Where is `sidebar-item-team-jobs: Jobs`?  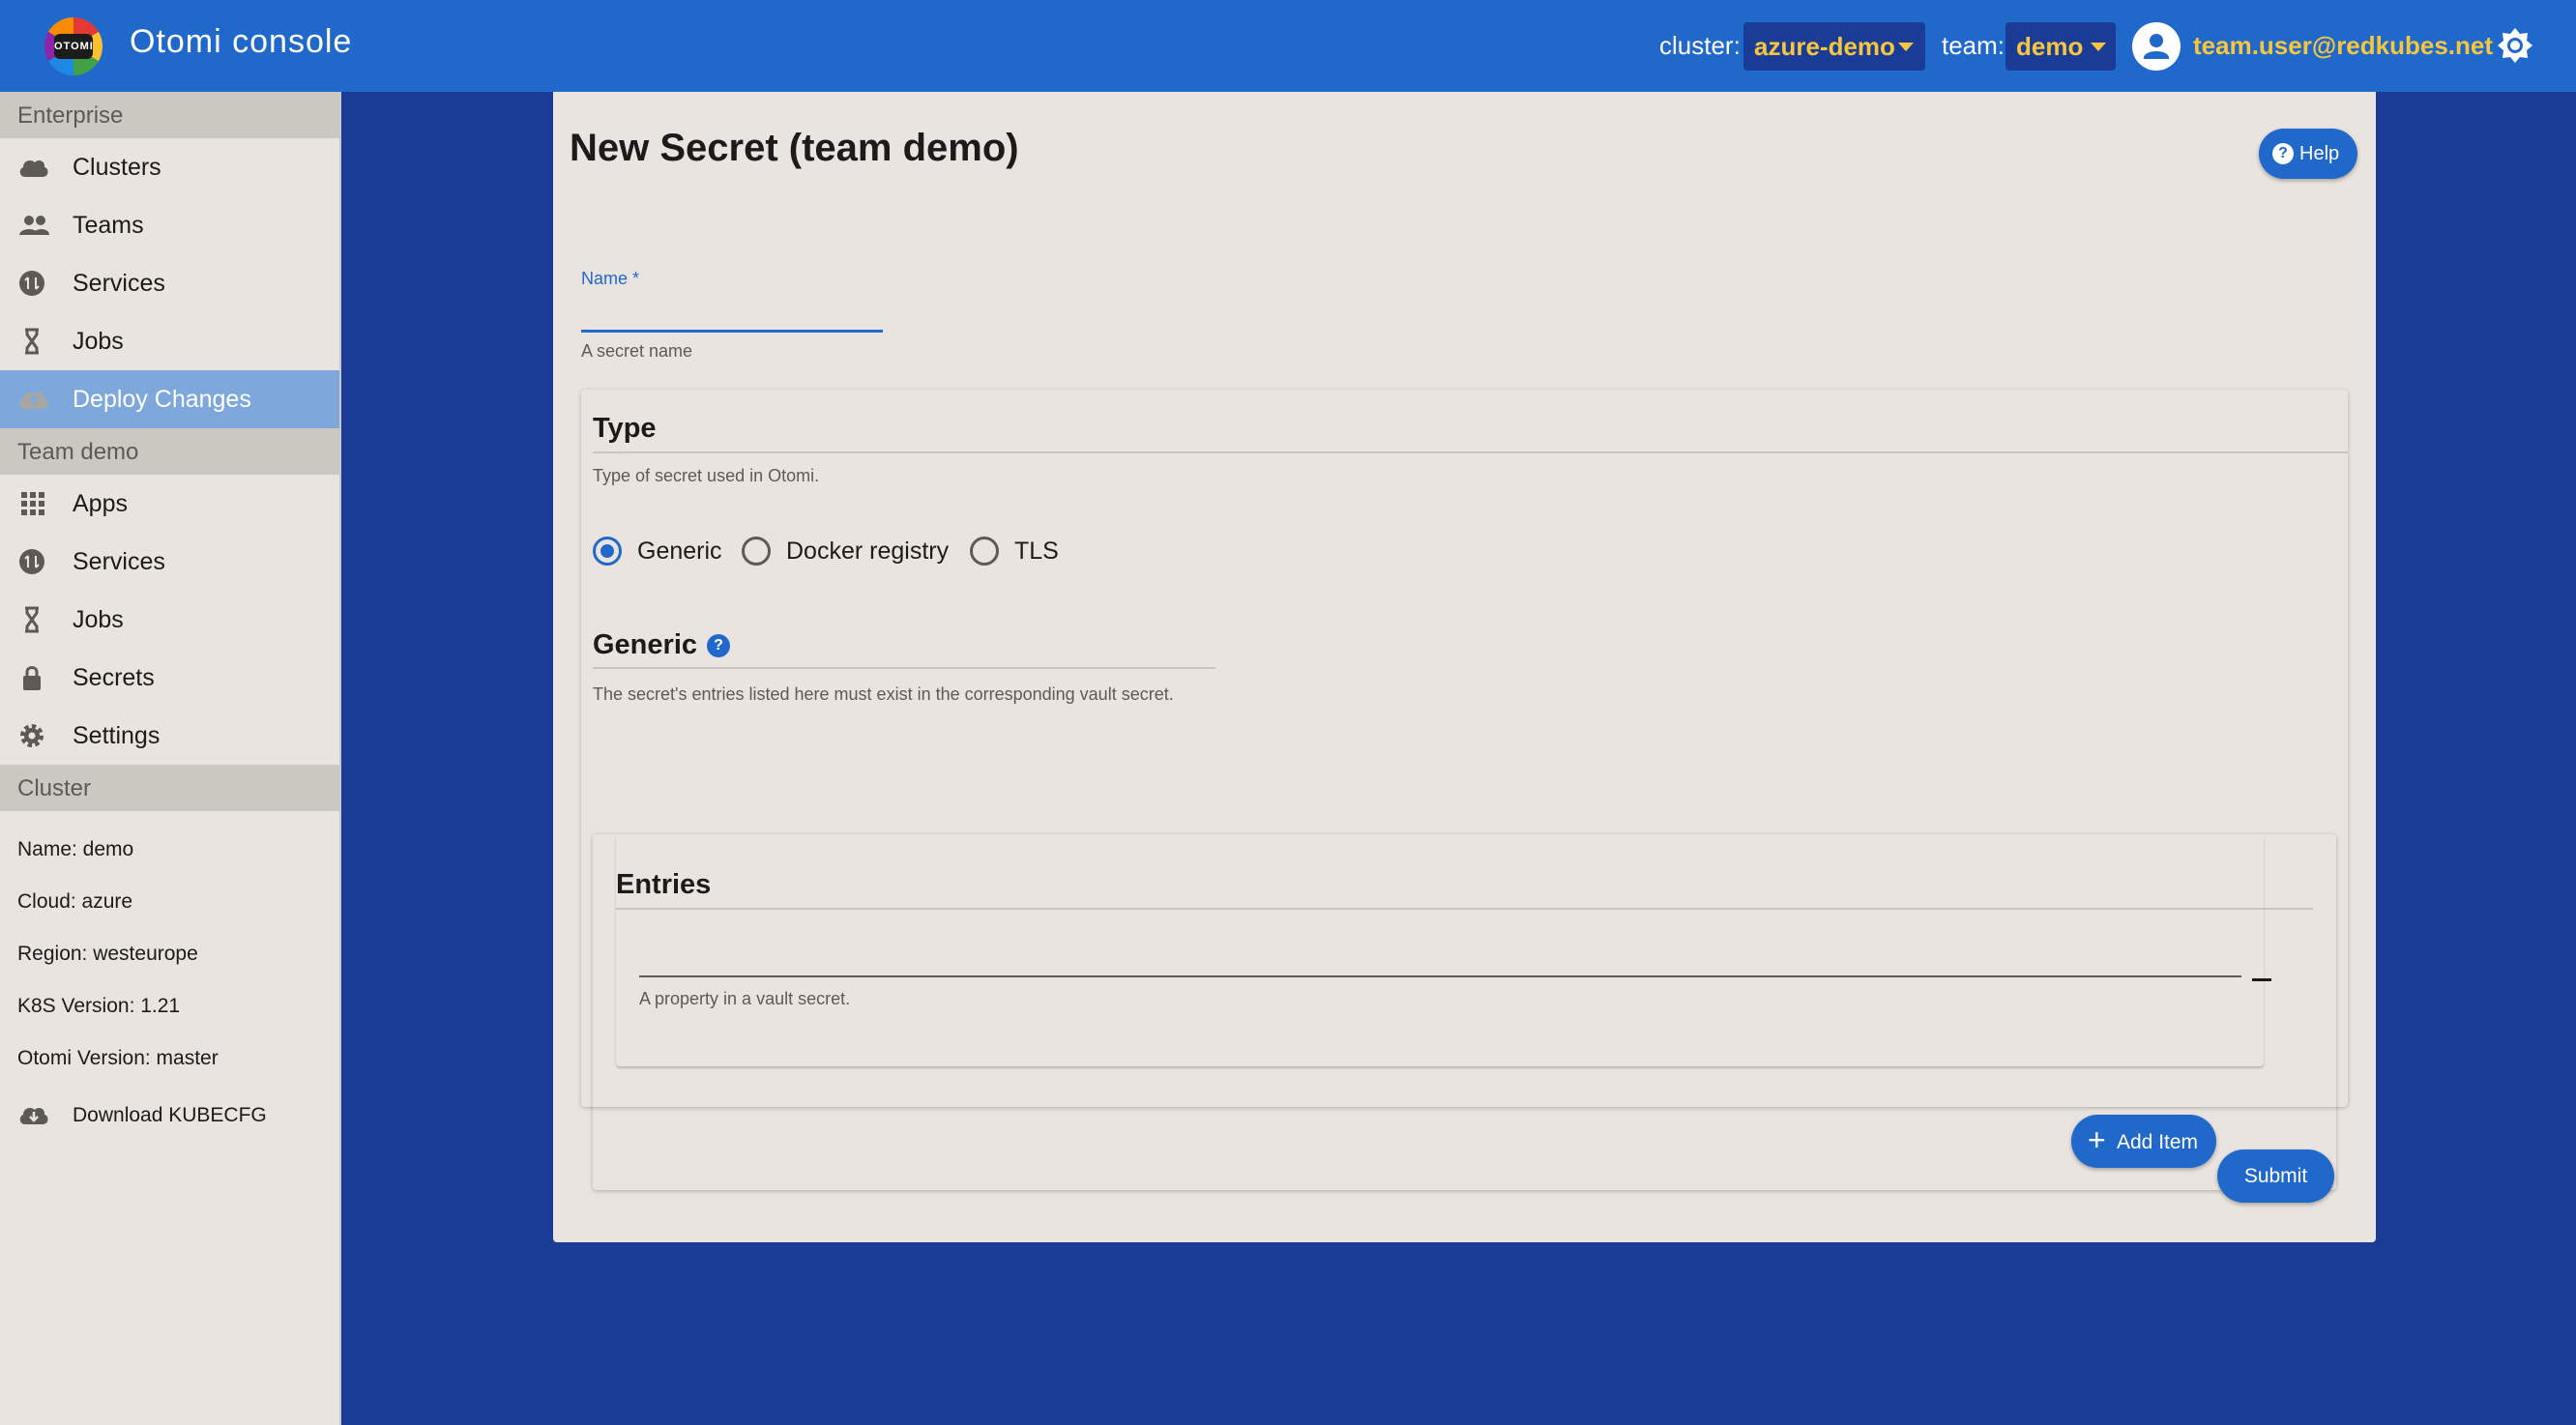
sidebar-item-team-jobs: Jobs is located at coordinates (169, 620).